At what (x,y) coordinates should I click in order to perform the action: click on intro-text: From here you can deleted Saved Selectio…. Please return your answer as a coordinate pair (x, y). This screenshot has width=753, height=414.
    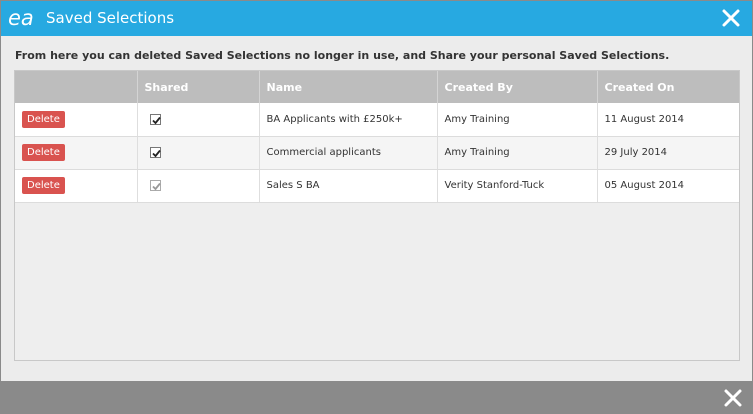
    Looking at the image, I should click on (342, 55).